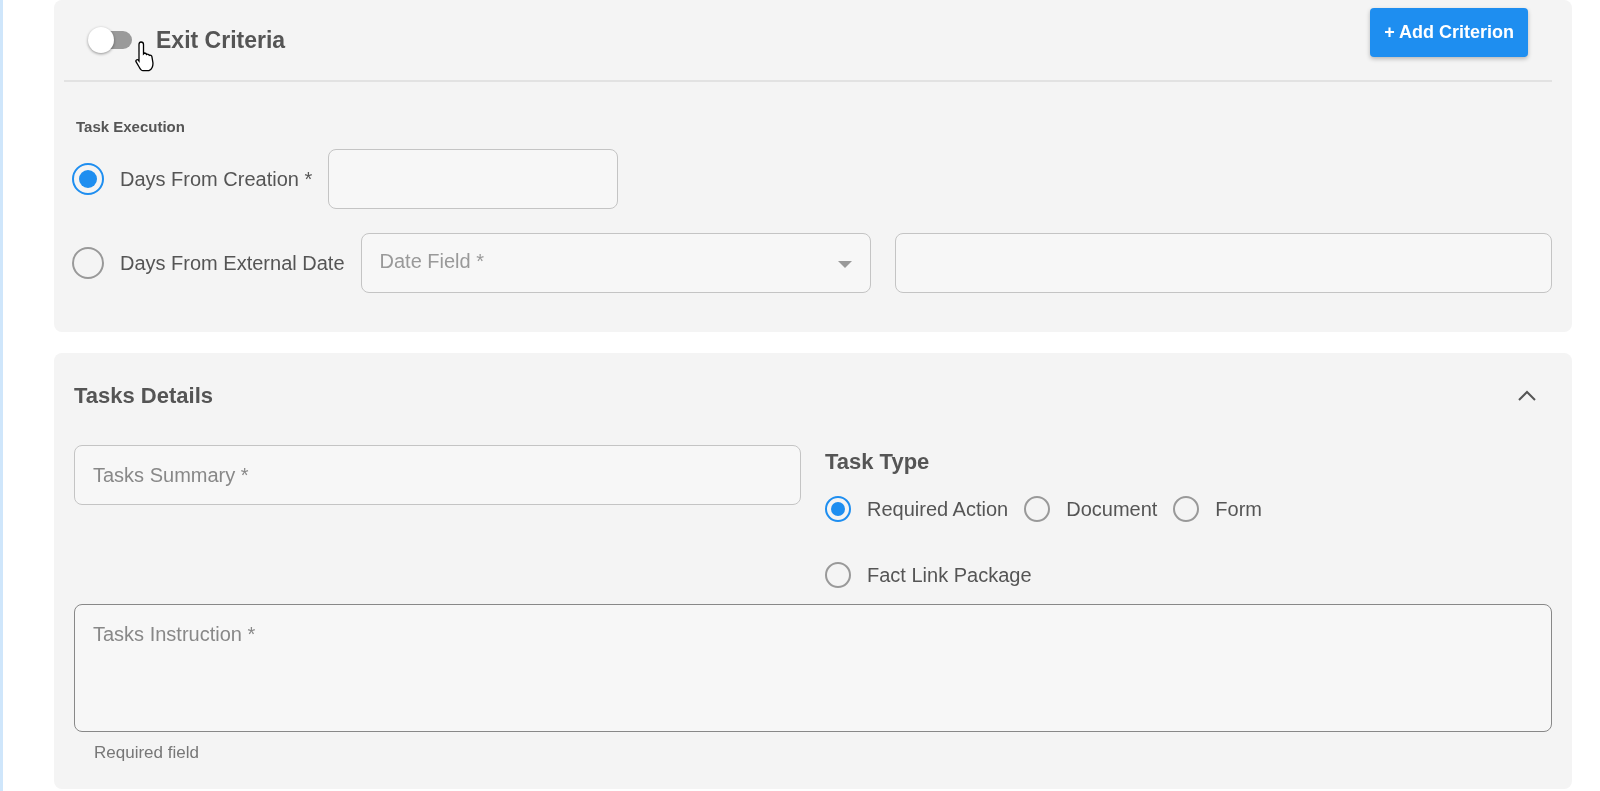  Describe the element at coordinates (143, 395) in the screenshot. I see `section-title: Tasks Details` at that location.